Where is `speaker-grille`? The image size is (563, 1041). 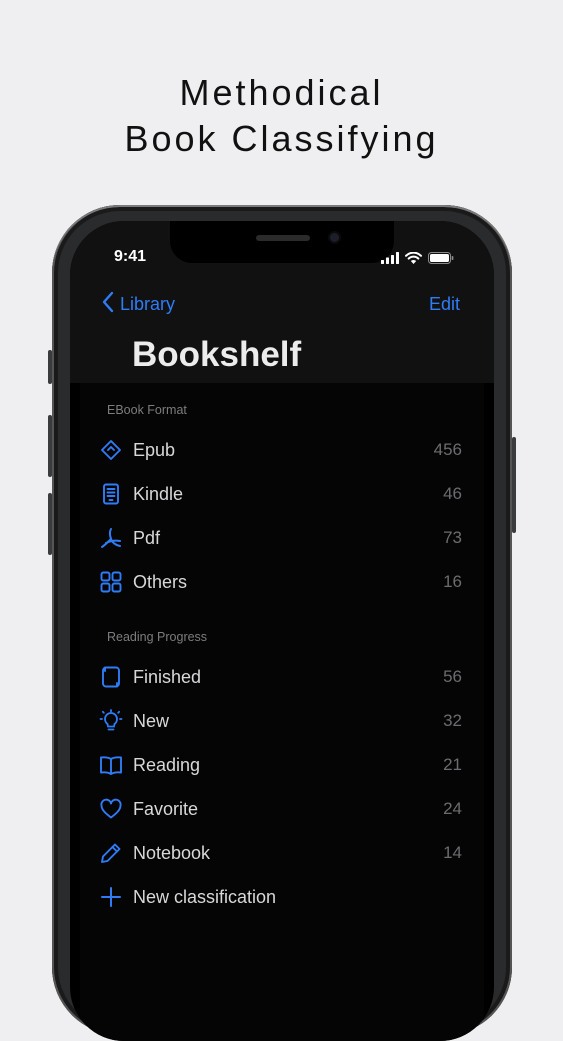 speaker-grille is located at coordinates (283, 238).